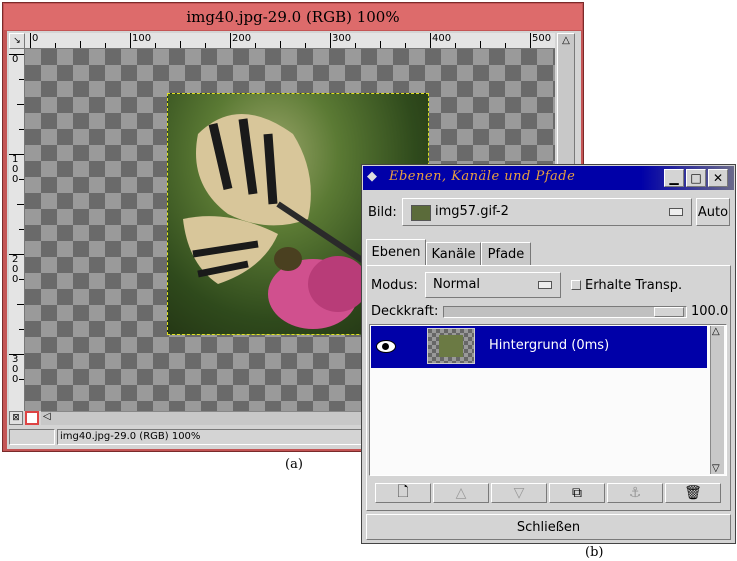  I want to click on triangle-down-icon: ▽, so click(519, 493).